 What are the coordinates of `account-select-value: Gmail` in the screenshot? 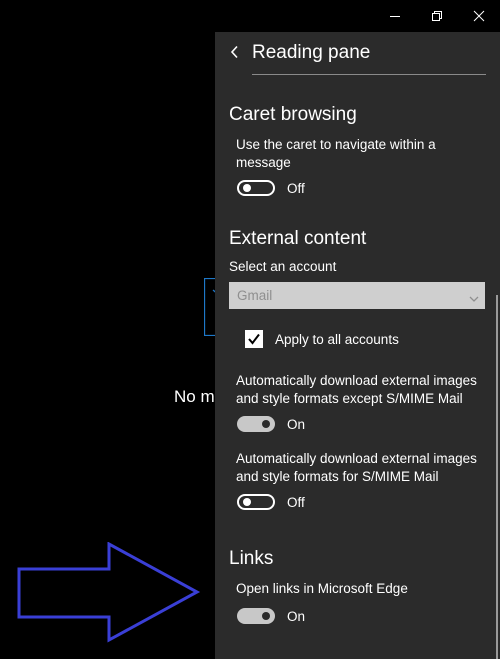 It's located at (255, 295).